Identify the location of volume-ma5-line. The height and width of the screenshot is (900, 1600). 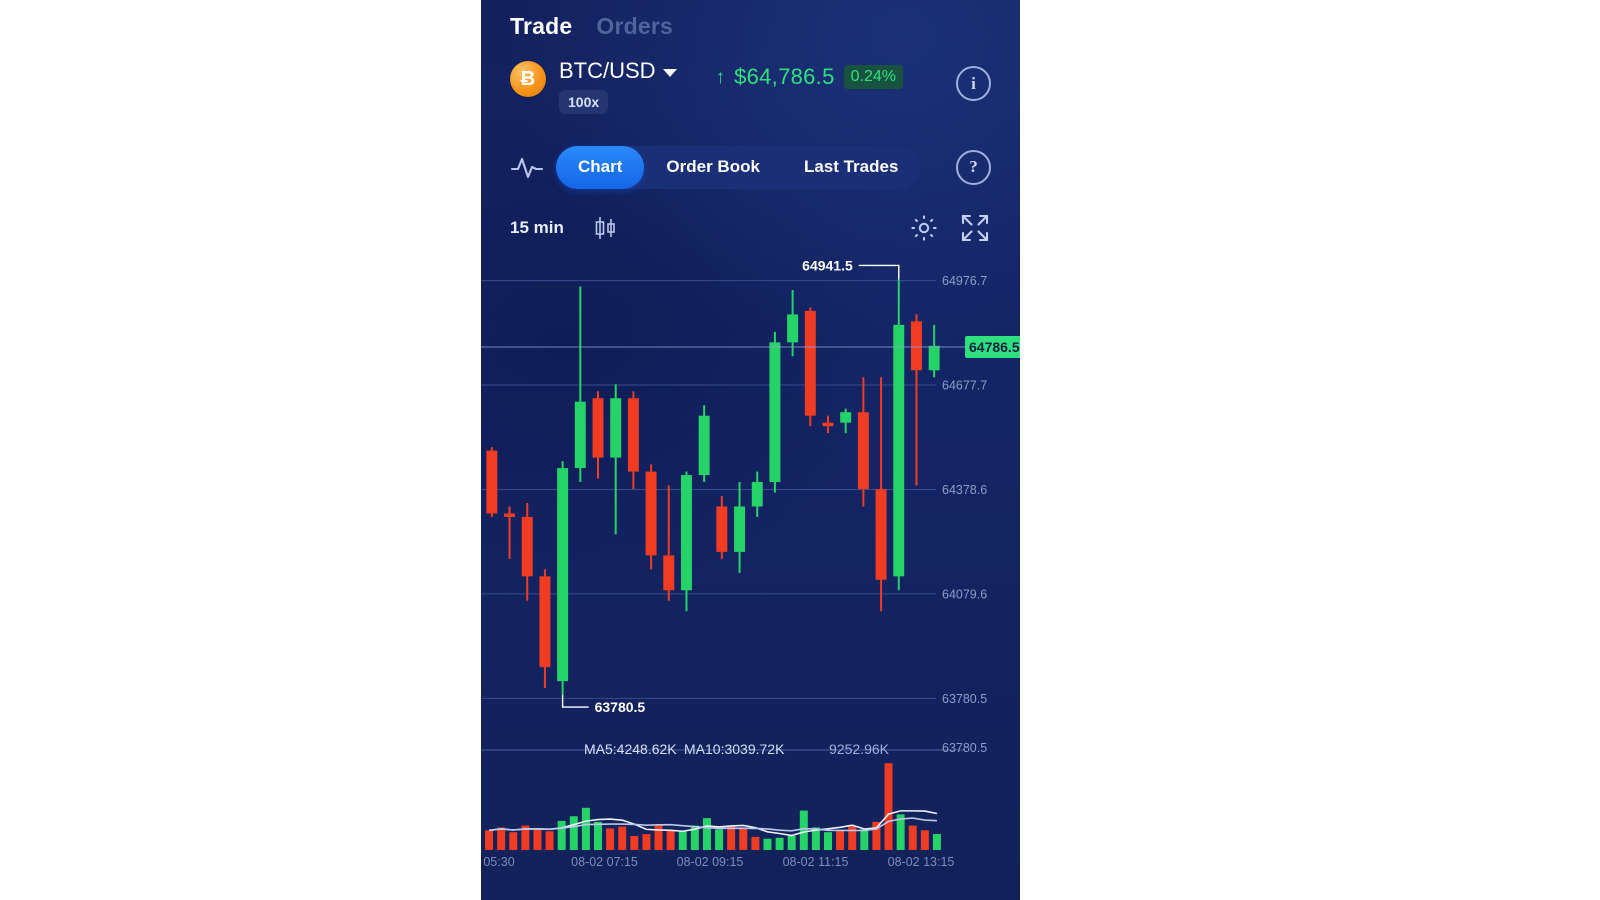
(713, 823).